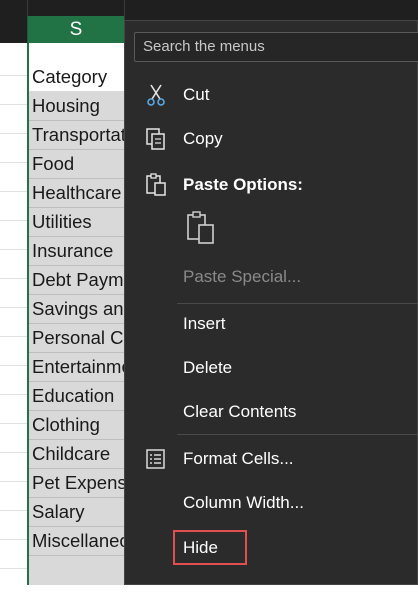  Describe the element at coordinates (196, 94) in the screenshot. I see `menu-item-label: Cut` at that location.